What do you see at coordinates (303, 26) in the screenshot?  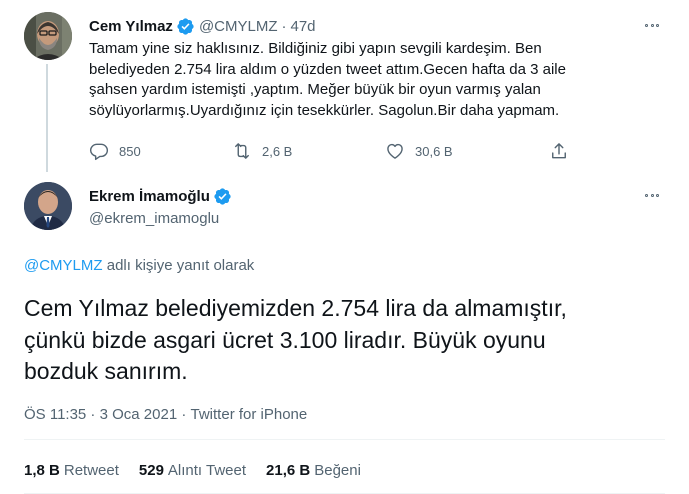 I see `tweet-time: 47d` at bounding box center [303, 26].